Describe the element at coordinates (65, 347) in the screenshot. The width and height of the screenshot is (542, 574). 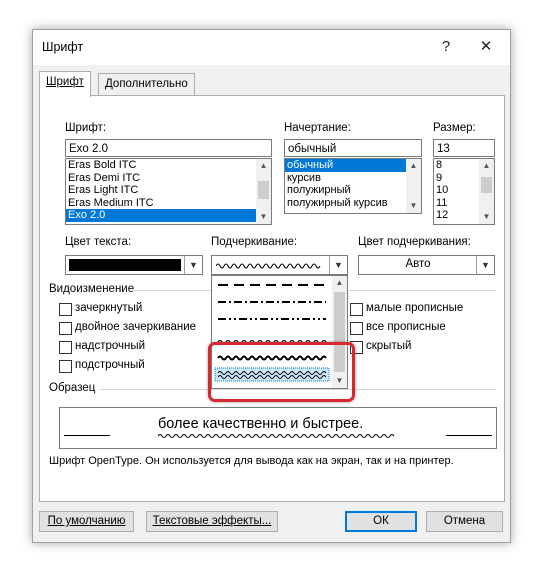
I see `superscript-checkbox` at that location.